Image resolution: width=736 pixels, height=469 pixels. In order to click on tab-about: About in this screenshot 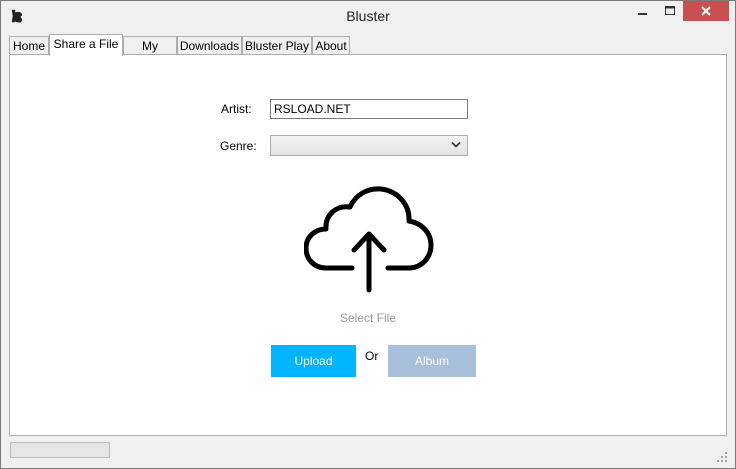, I will do `click(331, 45)`.